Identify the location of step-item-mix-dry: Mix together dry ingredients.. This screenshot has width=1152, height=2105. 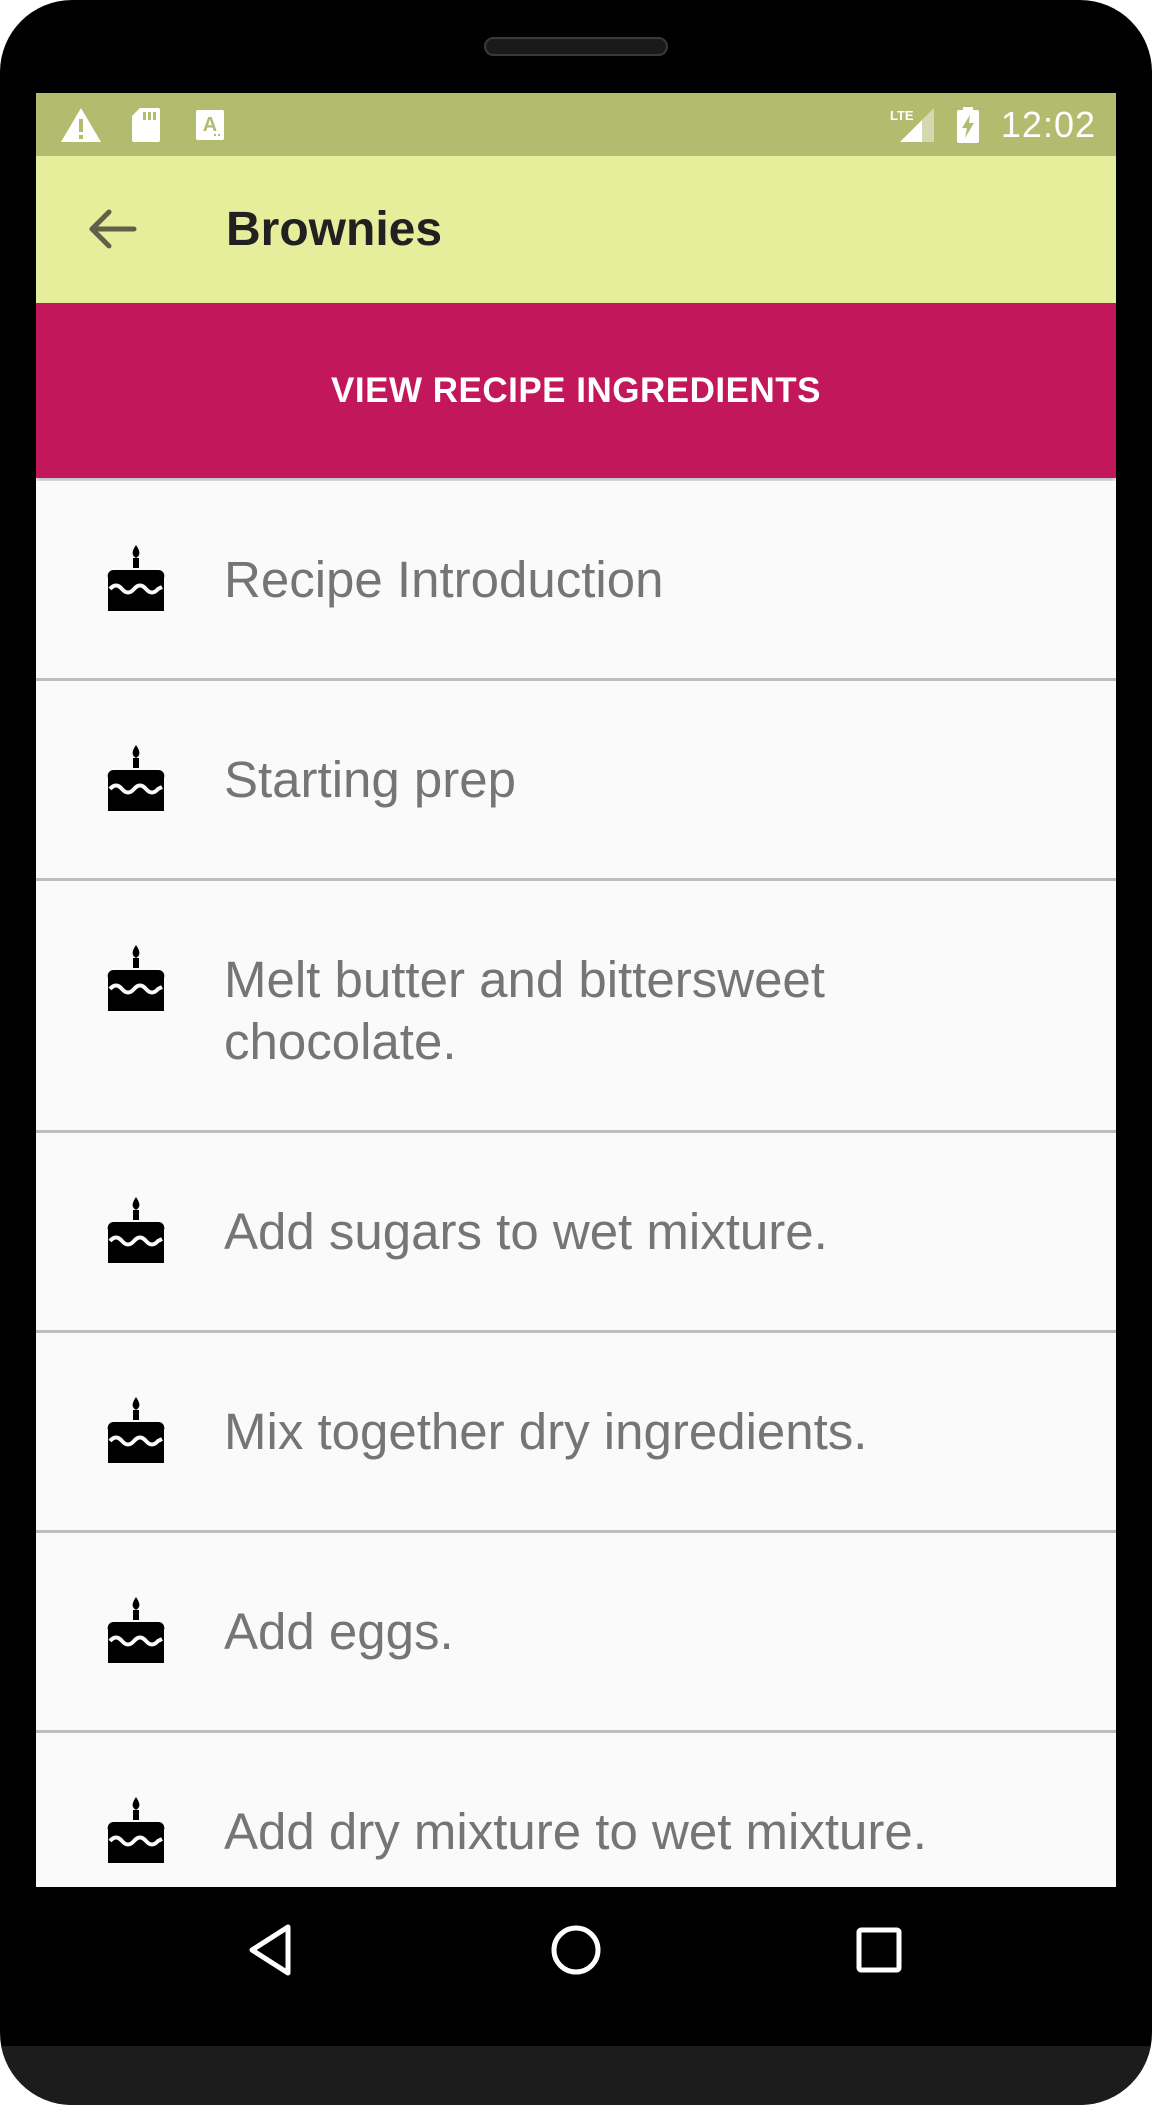
(576, 1433).